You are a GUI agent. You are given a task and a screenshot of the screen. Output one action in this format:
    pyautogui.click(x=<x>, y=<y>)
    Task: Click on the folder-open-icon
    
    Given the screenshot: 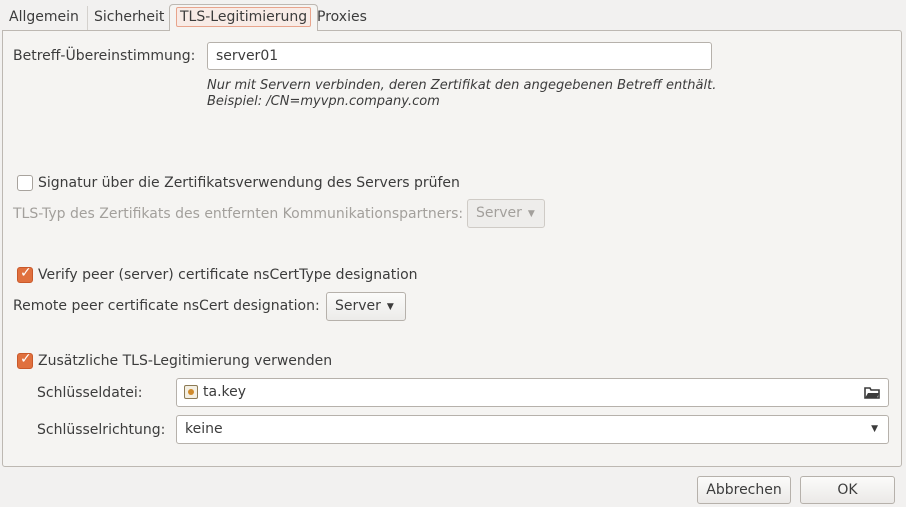 What is the action you would take?
    pyautogui.click(x=872, y=392)
    